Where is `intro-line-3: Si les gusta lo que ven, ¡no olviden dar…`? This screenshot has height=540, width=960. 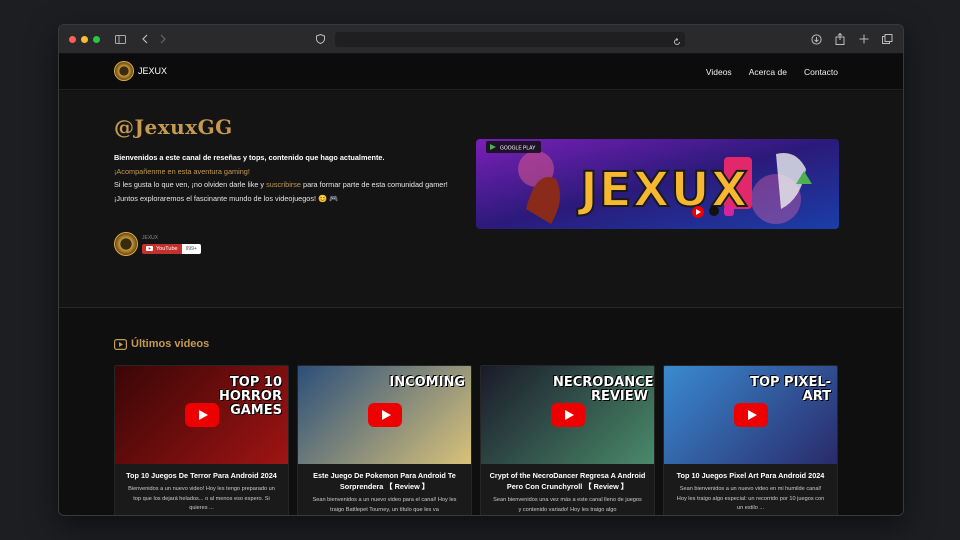
intro-line-3: Si les gusta lo que ven, ¡no olviden dar… is located at coordinates (289, 185).